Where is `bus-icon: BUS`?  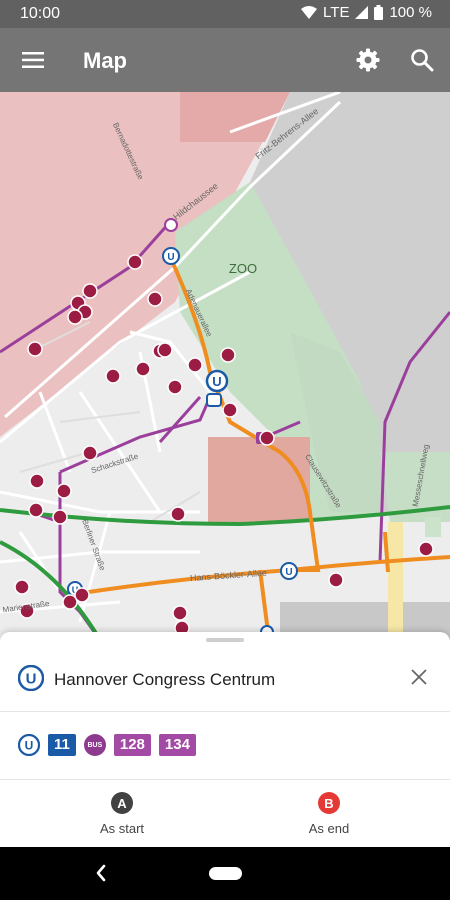 bus-icon: BUS is located at coordinates (94, 745).